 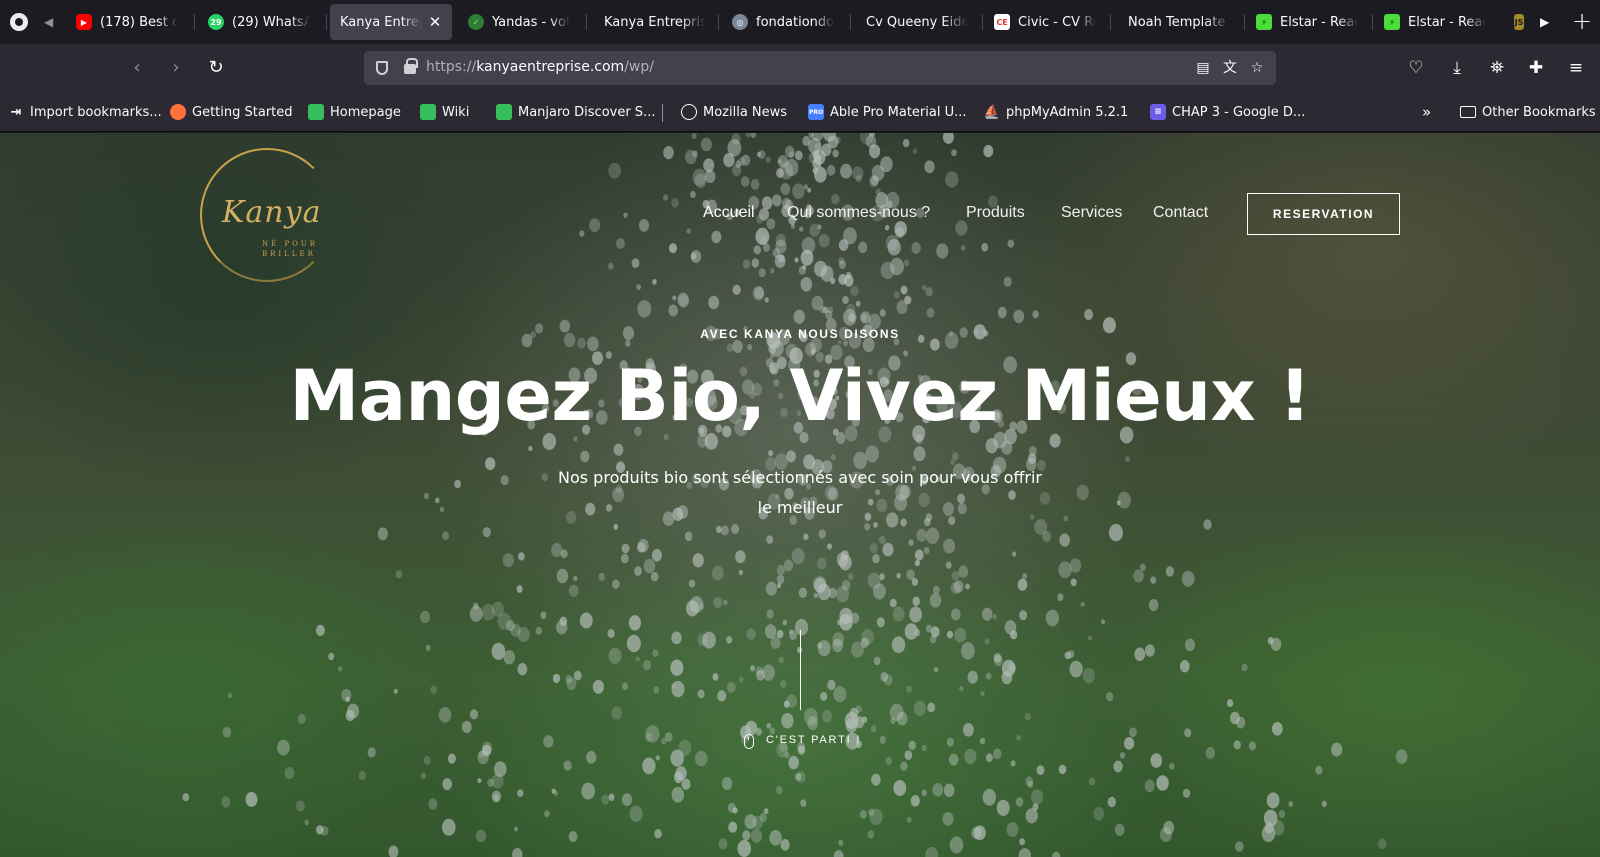 What do you see at coordinates (451, 67) in the screenshot?
I see `url-scheme: https://` at bounding box center [451, 67].